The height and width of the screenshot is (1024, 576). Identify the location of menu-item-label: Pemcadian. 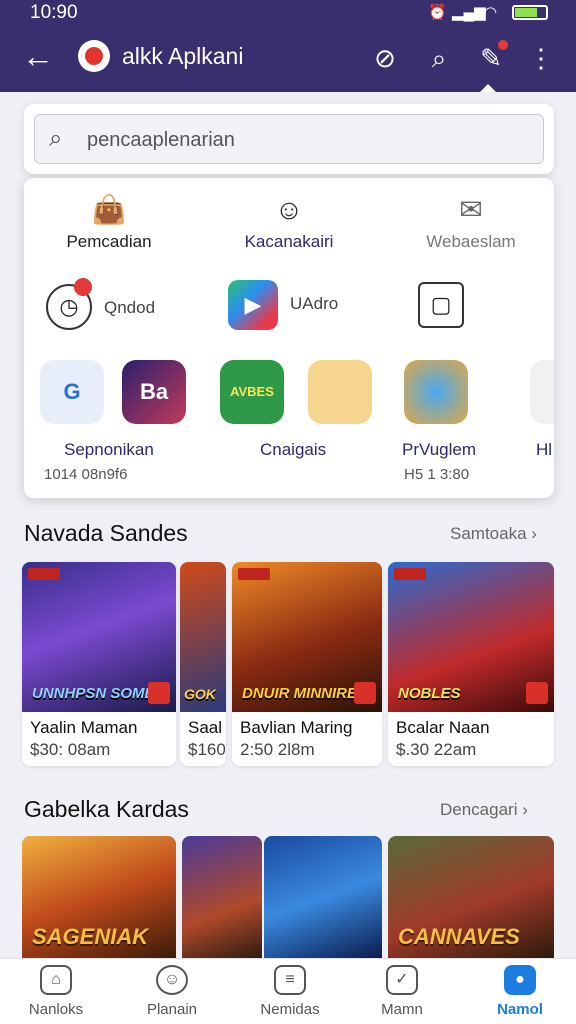
(109, 241).